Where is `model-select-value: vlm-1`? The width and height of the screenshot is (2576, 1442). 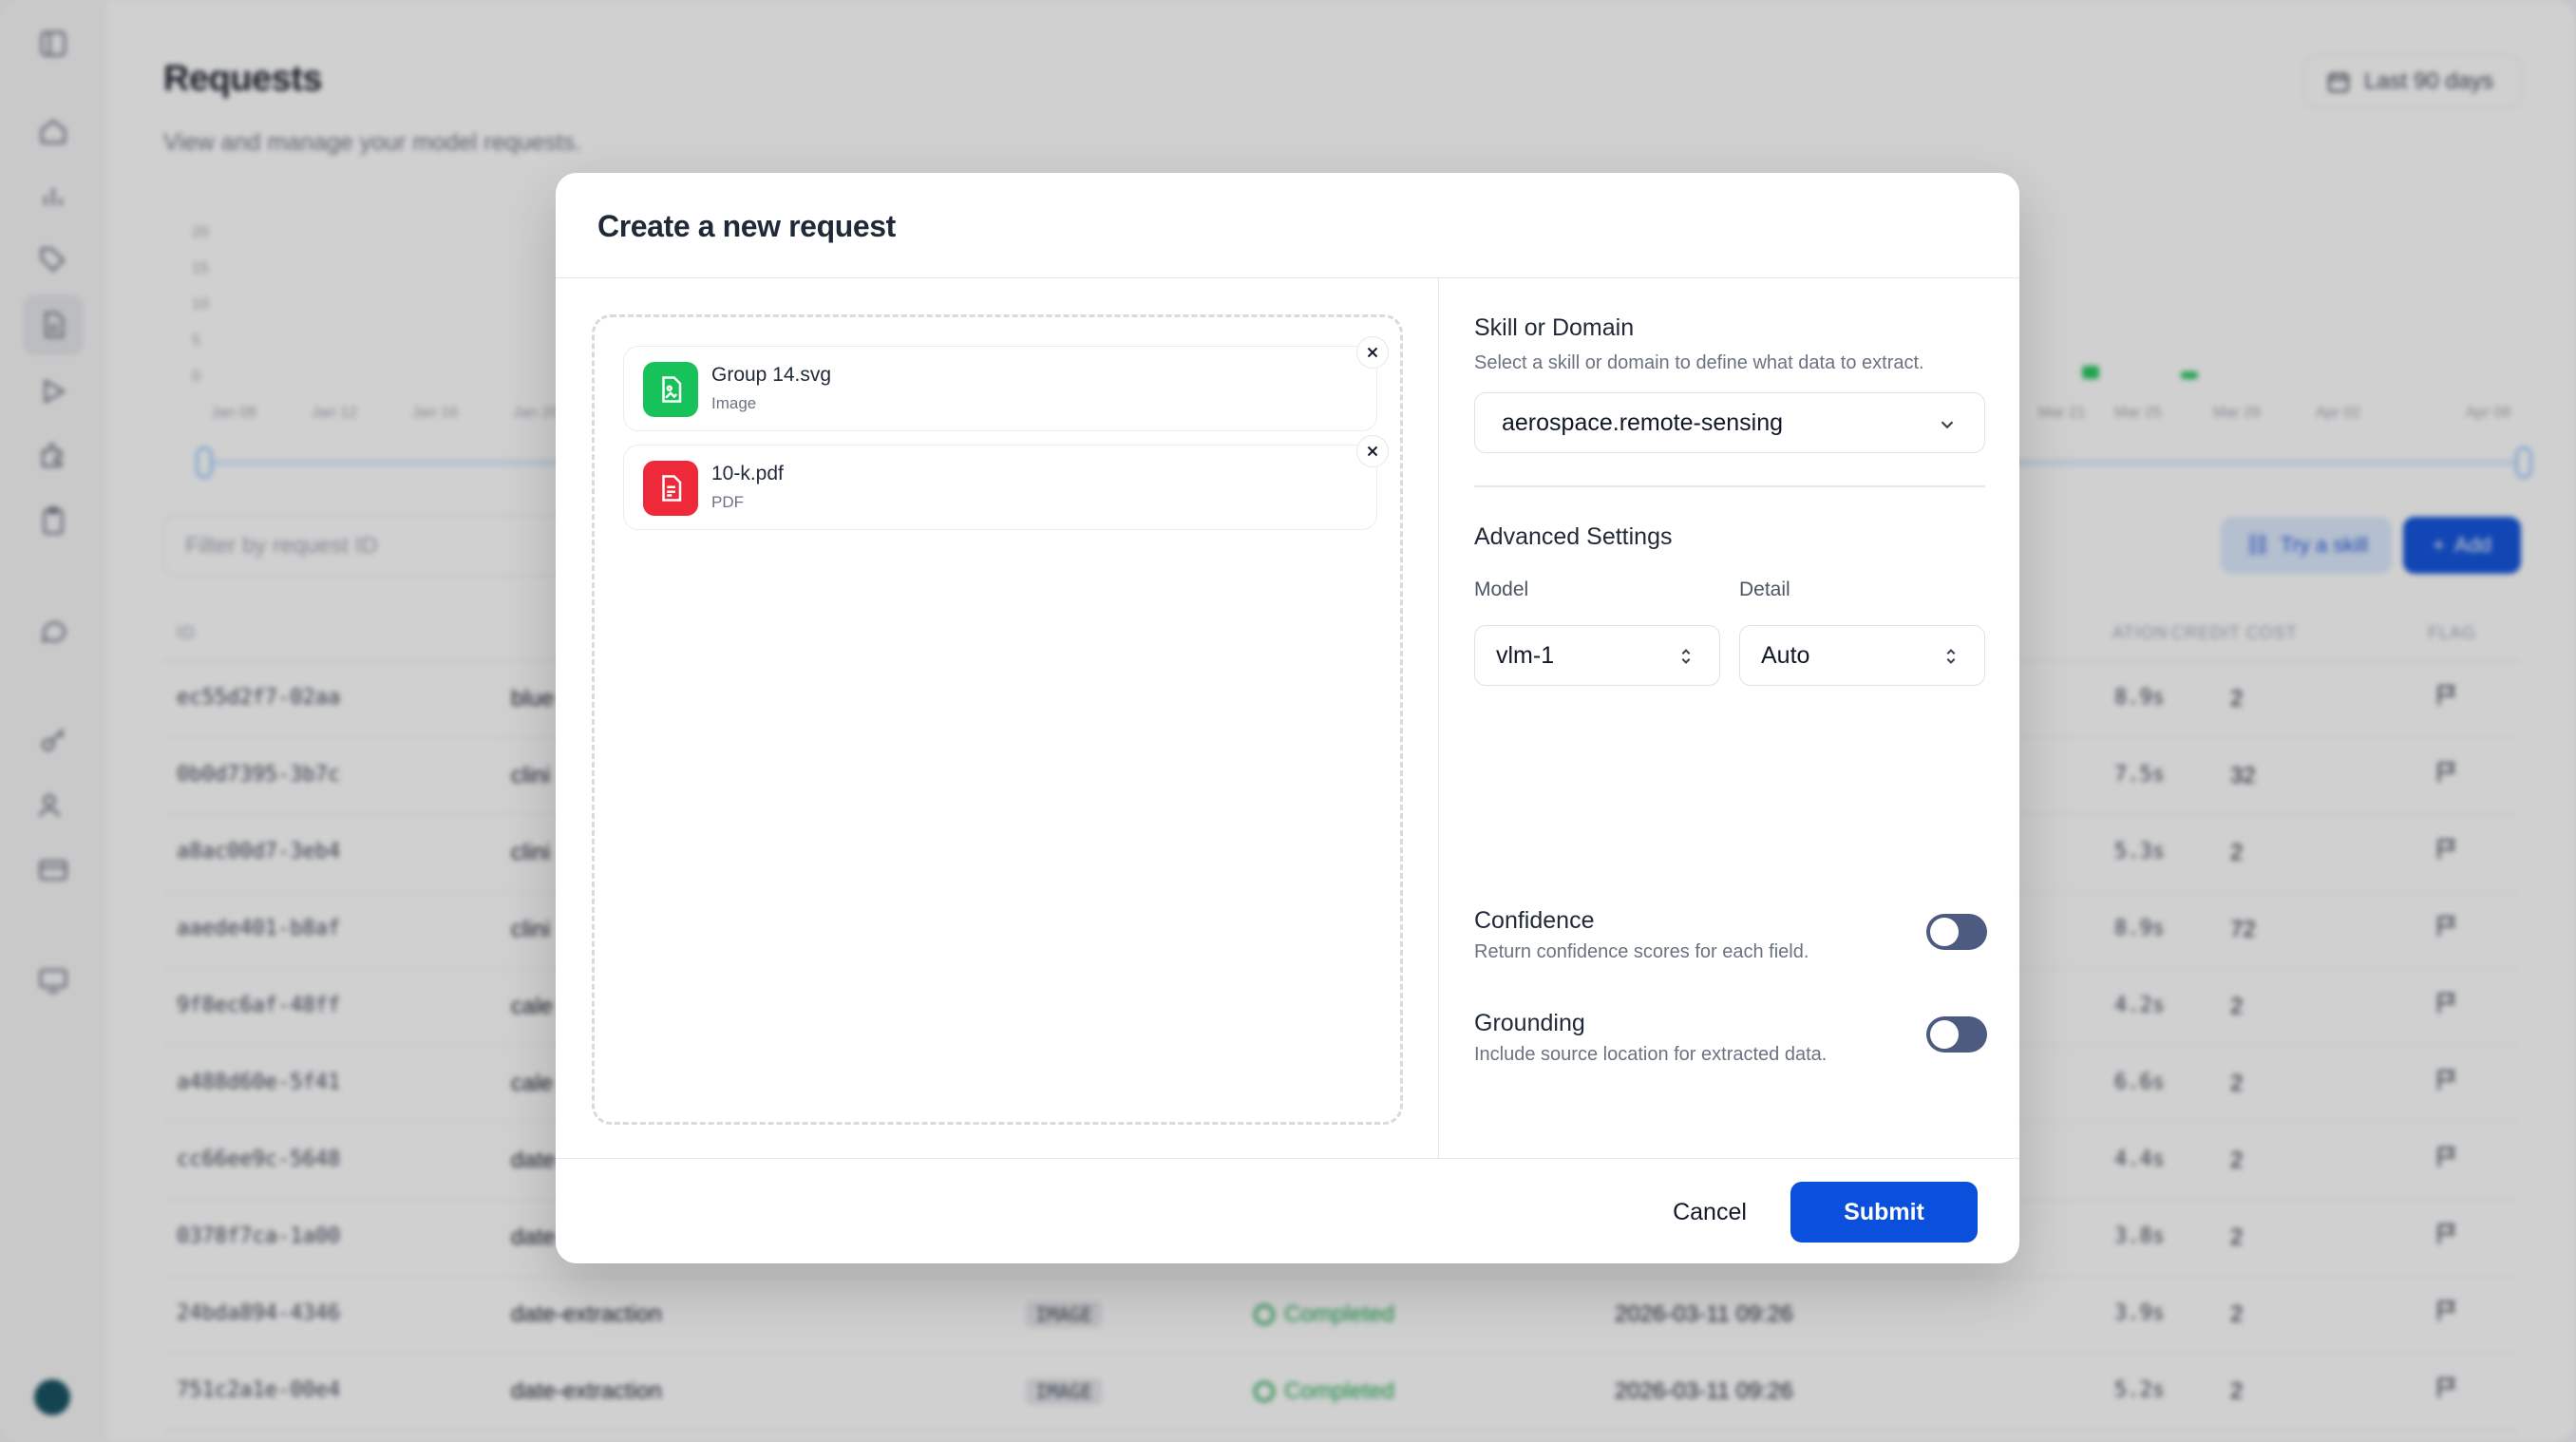 model-select-value: vlm-1 is located at coordinates (1525, 655).